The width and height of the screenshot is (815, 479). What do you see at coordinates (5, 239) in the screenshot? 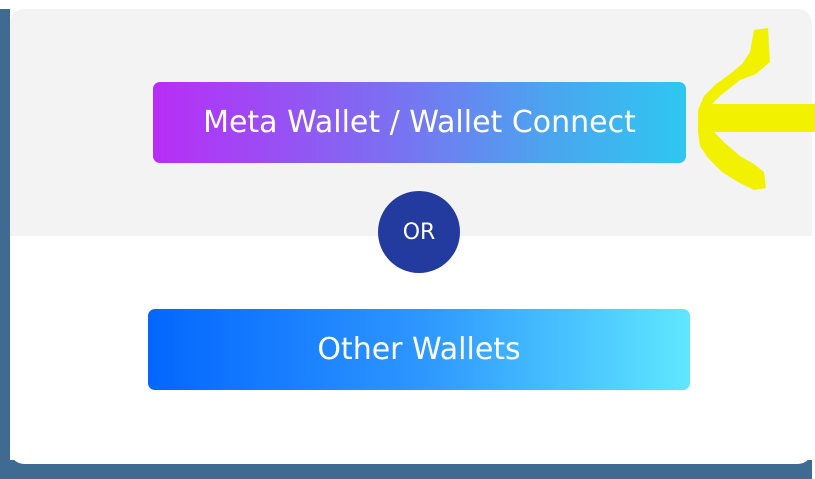
I see `backdrop` at bounding box center [5, 239].